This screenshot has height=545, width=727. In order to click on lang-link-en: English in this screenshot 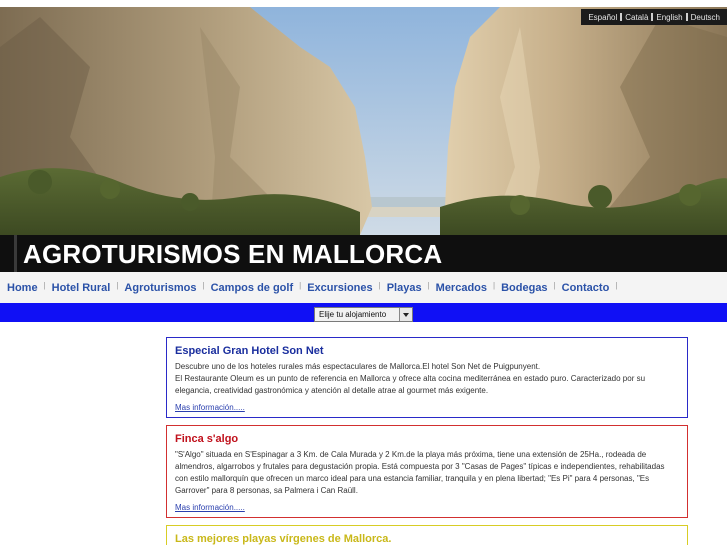, I will do `click(669, 17)`.